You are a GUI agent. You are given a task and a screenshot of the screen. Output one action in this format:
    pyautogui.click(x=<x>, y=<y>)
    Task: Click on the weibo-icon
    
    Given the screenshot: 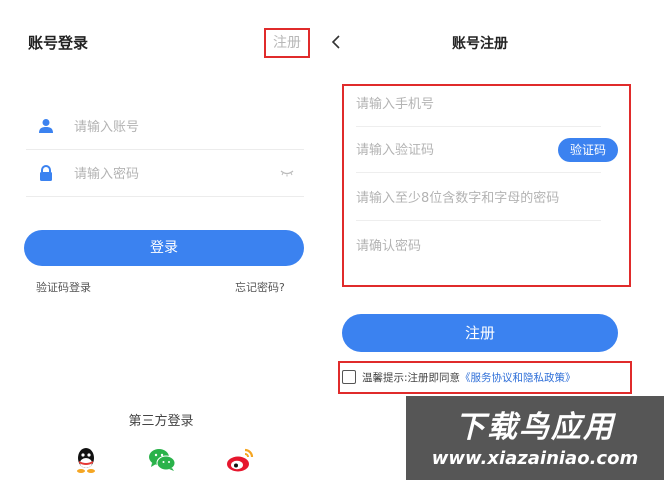 What is the action you would take?
    pyautogui.click(x=240, y=460)
    